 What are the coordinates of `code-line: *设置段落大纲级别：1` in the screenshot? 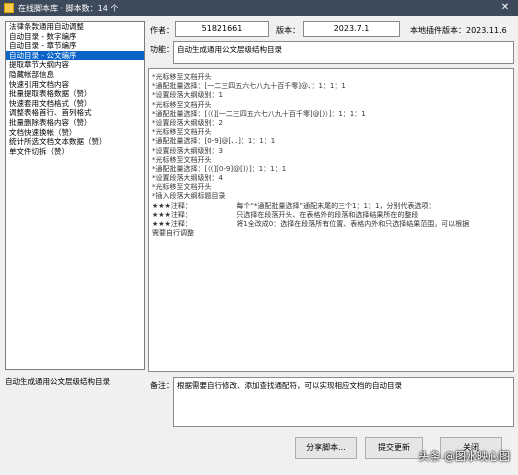 It's located at (187, 95).